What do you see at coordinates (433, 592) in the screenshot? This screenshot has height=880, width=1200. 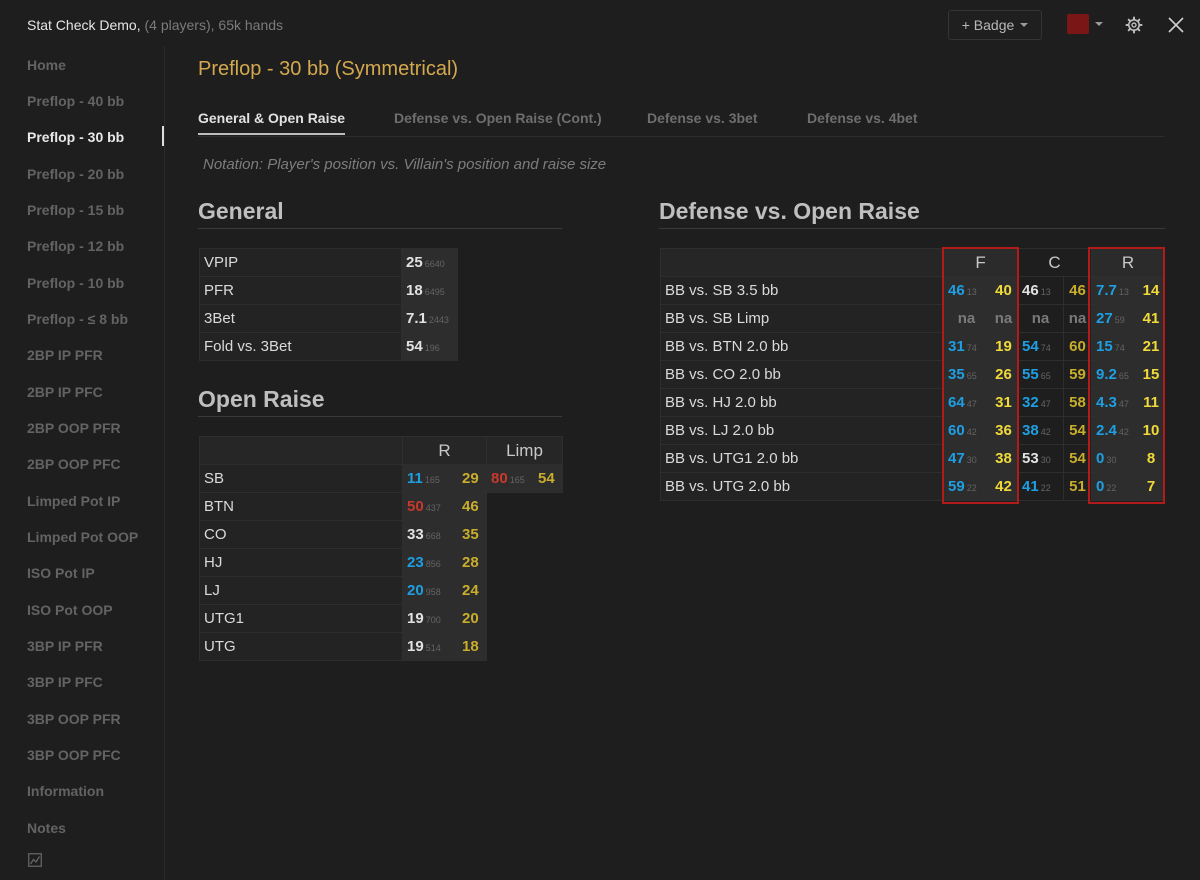 I see `sample-size: 958` at bounding box center [433, 592].